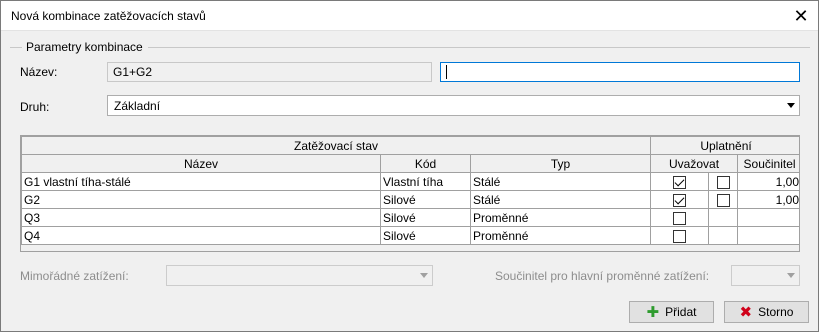 The image size is (819, 332). I want to click on text-caret, so click(446, 72).